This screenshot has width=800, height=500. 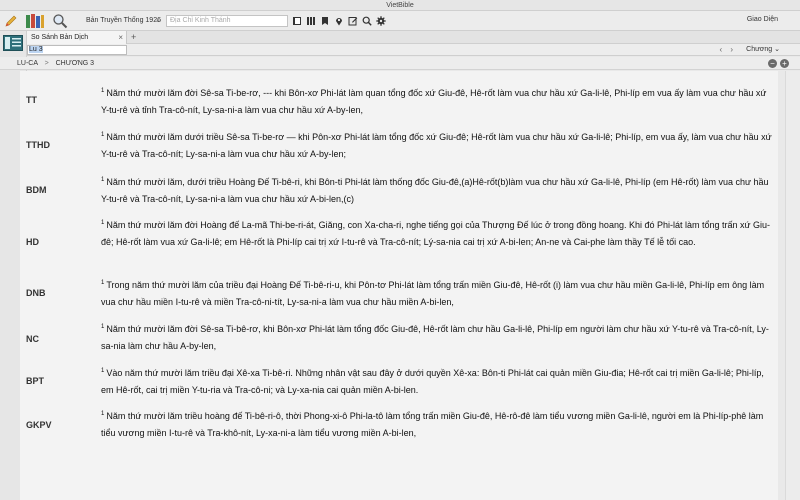 I want to click on close-icon: ×, so click(x=120, y=37).